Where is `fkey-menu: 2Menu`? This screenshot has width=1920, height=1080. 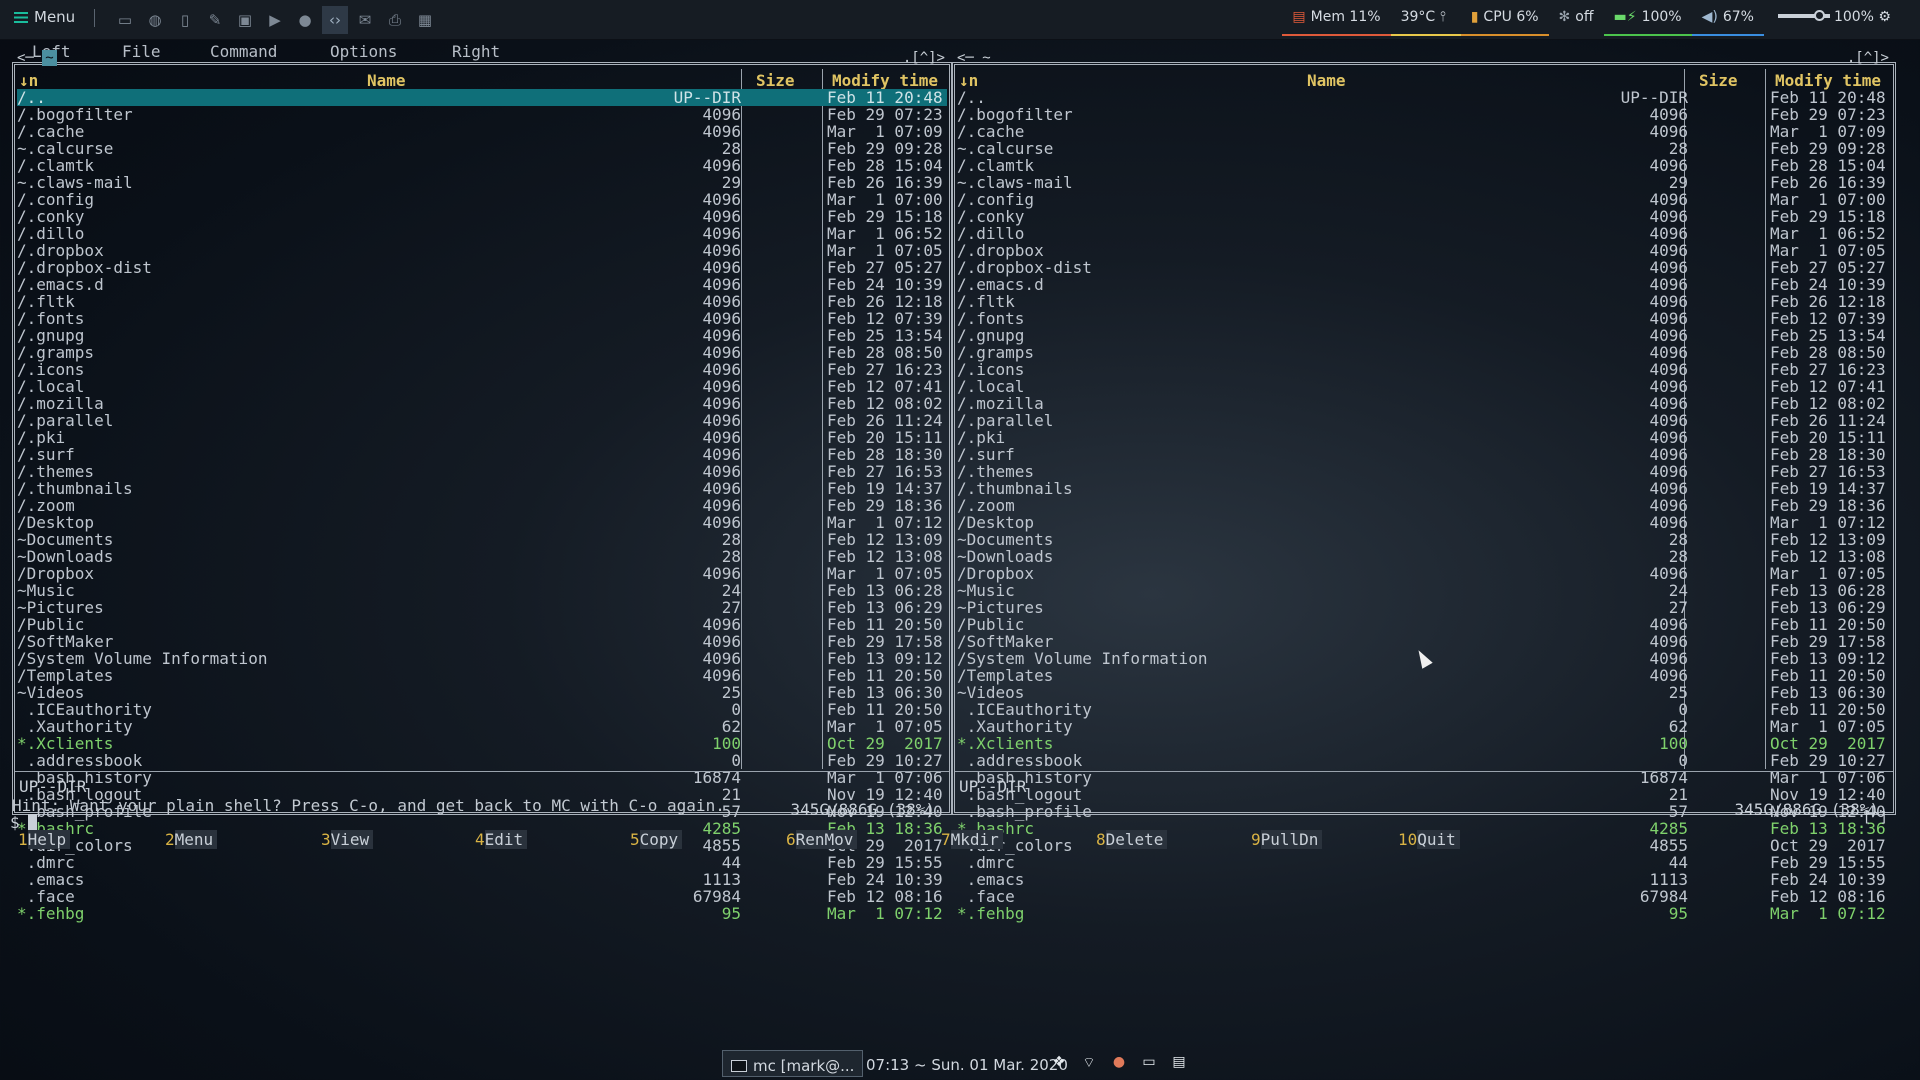
fkey-menu: 2Menu is located at coordinates (191, 839).